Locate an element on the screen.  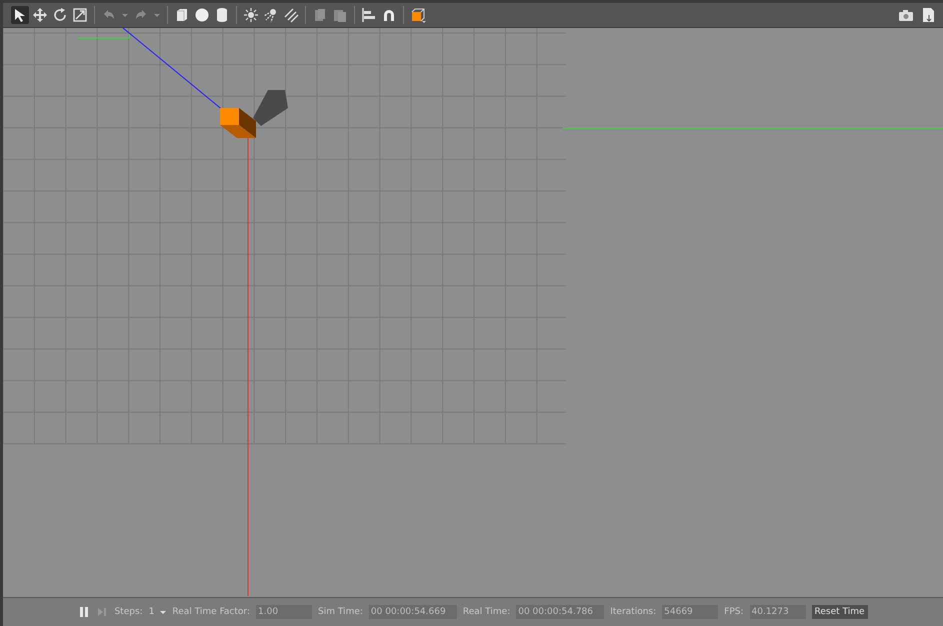
rotate-icon is located at coordinates (60, 15).